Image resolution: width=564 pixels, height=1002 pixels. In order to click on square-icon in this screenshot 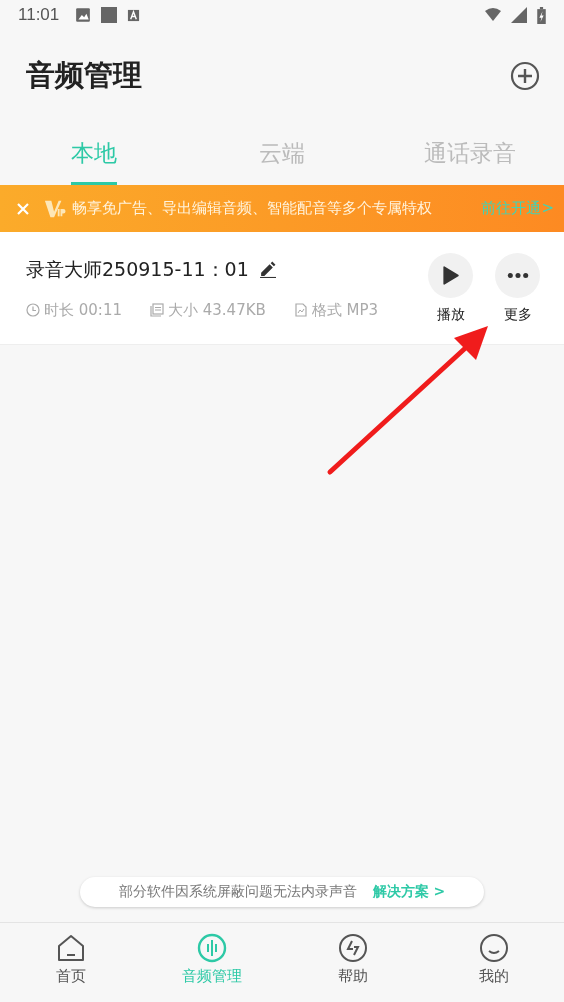, I will do `click(109, 15)`.